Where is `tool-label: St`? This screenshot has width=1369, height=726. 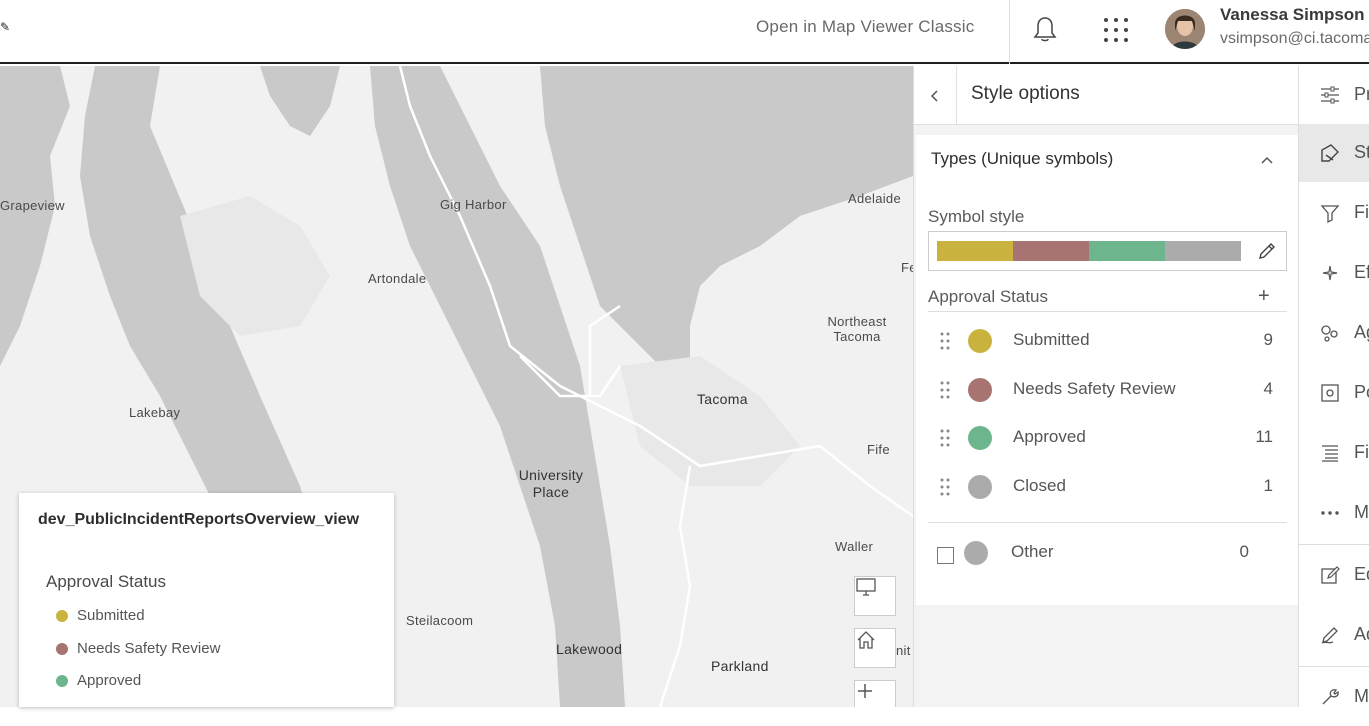
tool-label: St is located at coordinates (1361, 152).